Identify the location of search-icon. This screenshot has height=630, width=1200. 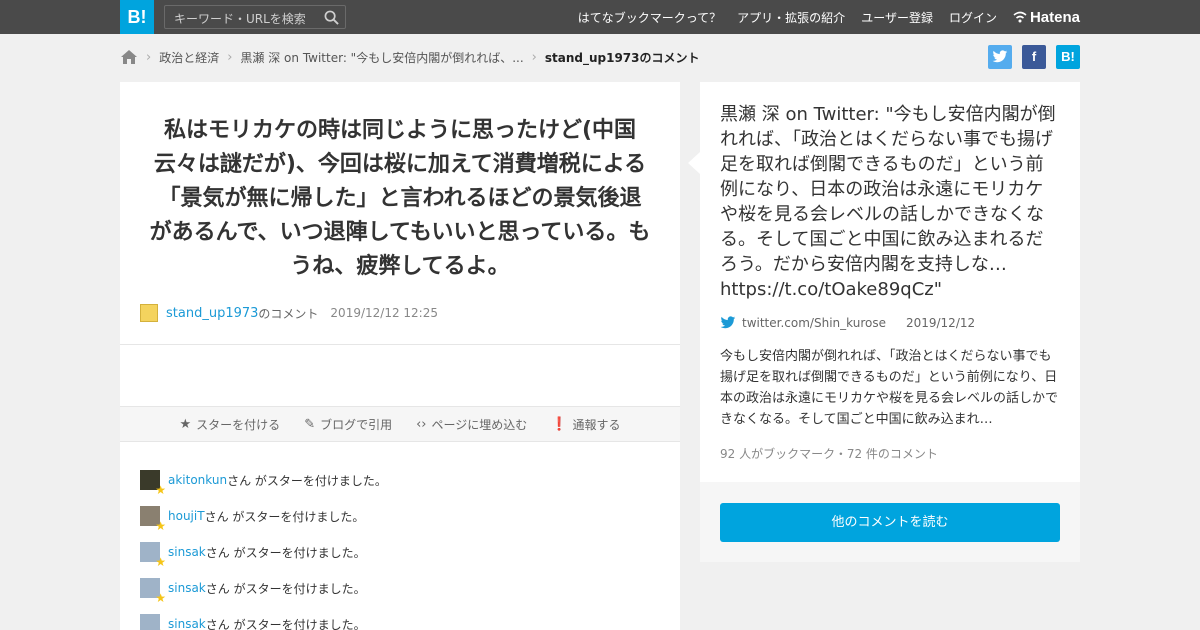
(331, 17).